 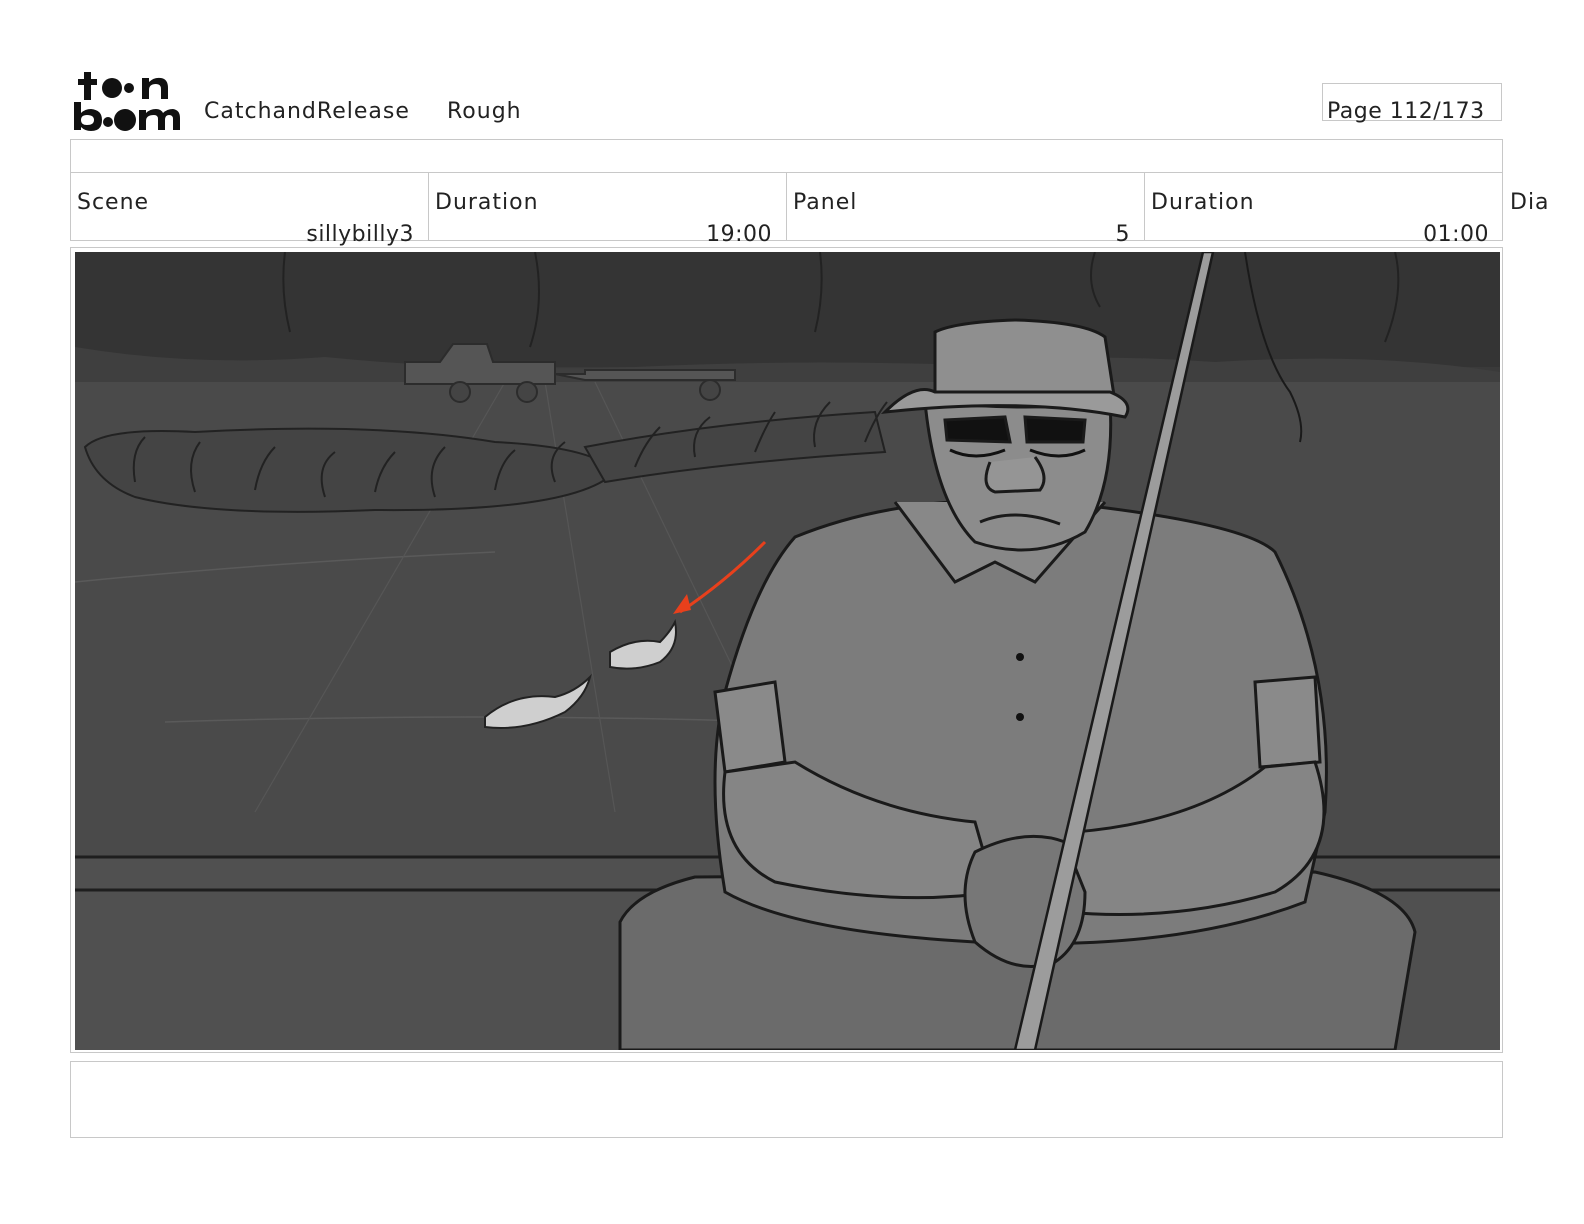 I want to click on panel-cell: Panel 5, so click(x=966, y=210).